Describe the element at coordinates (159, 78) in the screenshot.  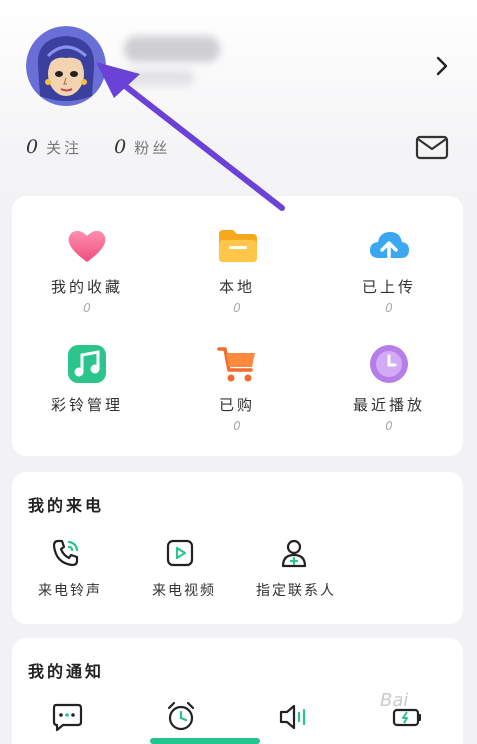
I see `user-subtitle-redacted` at that location.